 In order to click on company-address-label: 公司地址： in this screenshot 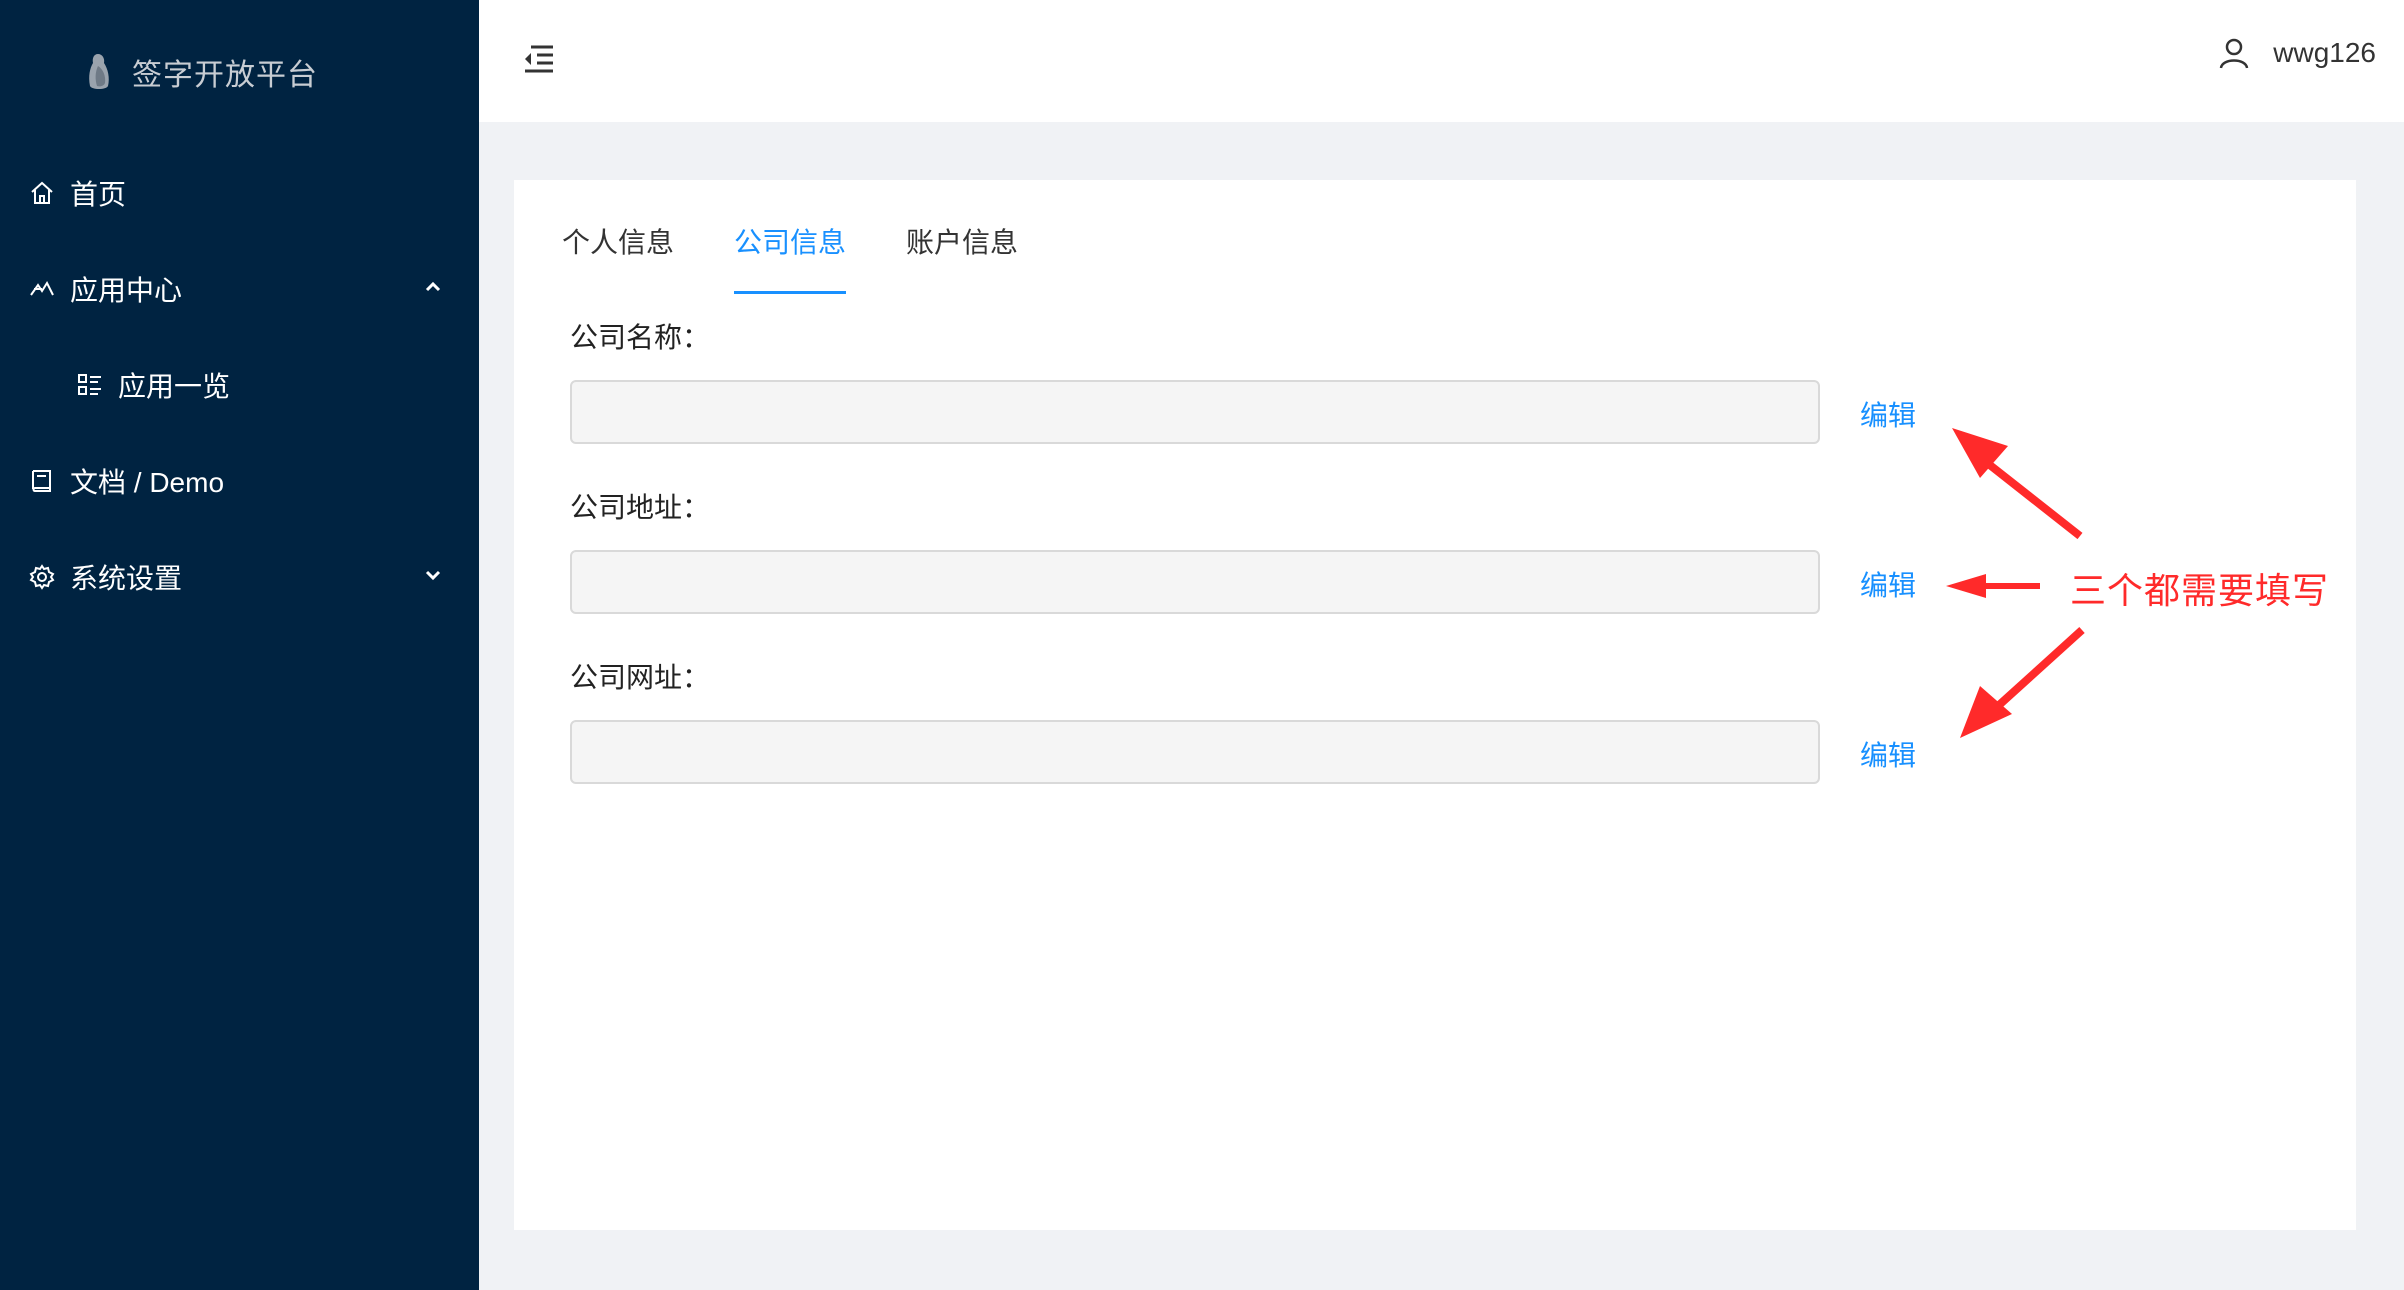, I will do `click(640, 507)`.